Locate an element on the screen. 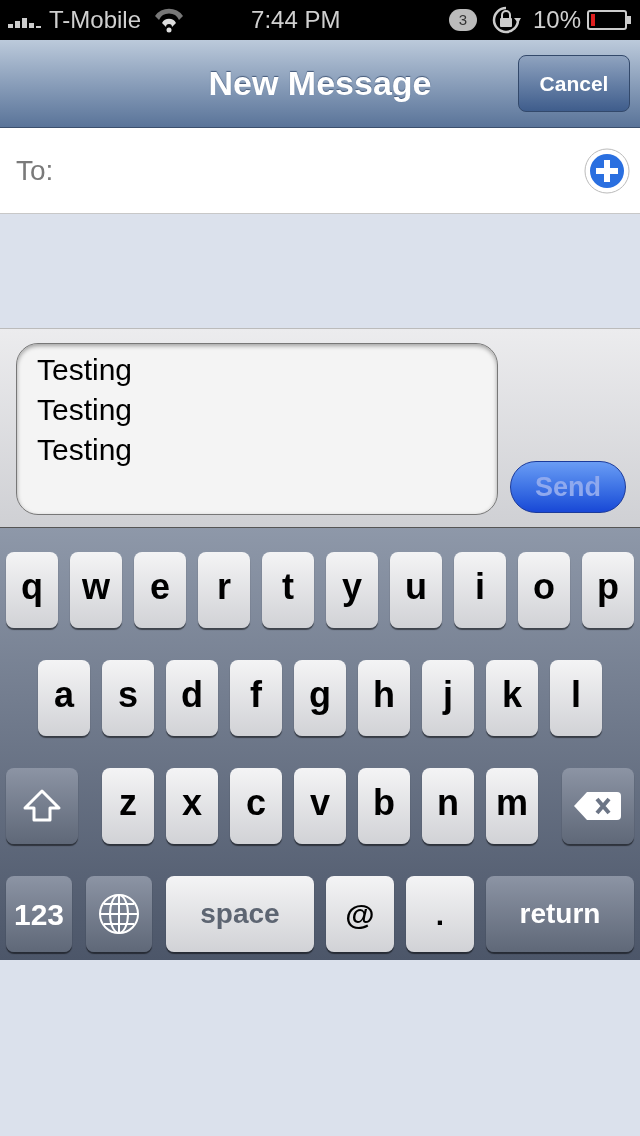 This screenshot has height=1136, width=640. letter-key: b is located at coordinates (384, 806).